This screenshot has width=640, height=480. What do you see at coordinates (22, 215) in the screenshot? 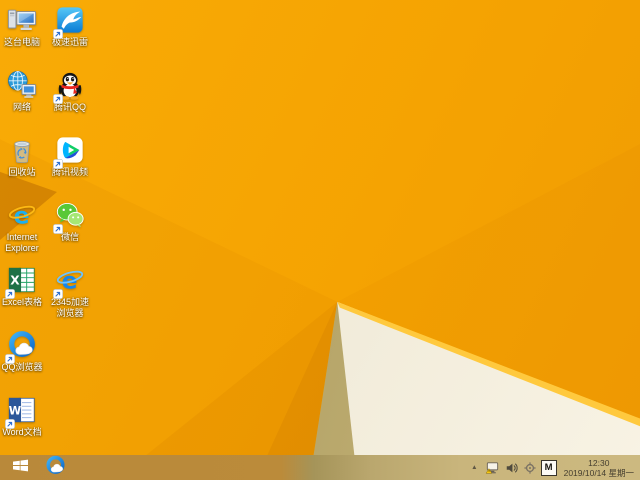
I see `ie-icon: e` at bounding box center [22, 215].